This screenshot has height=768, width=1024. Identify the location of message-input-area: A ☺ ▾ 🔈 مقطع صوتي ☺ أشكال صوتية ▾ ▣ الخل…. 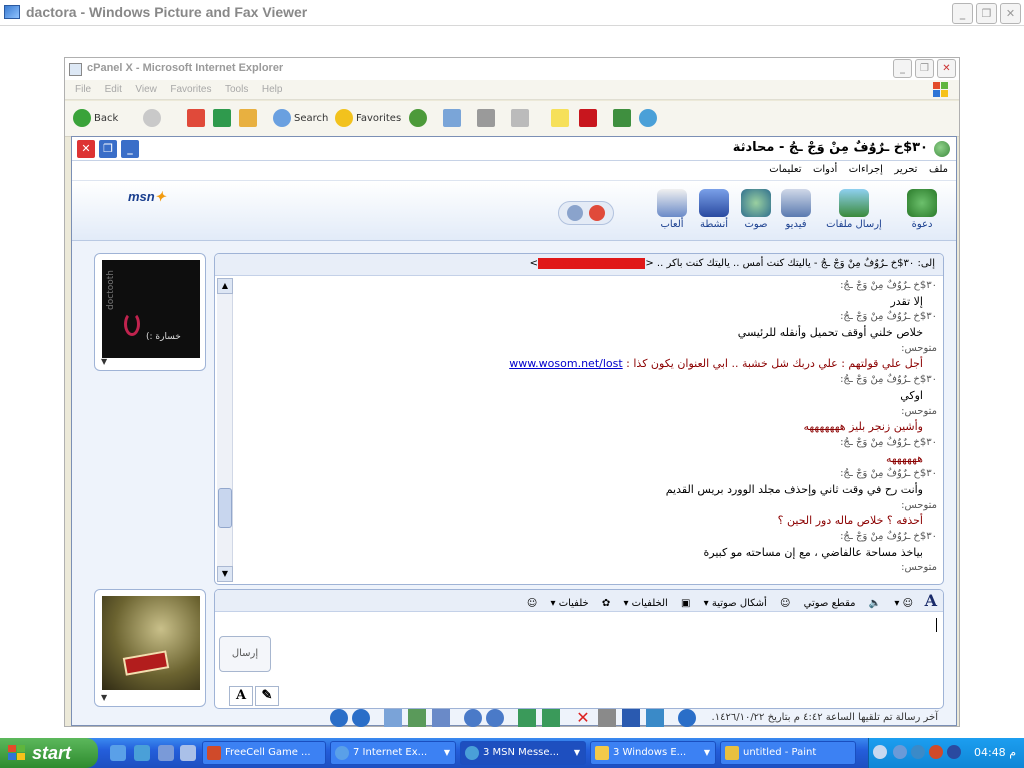
(579, 649).